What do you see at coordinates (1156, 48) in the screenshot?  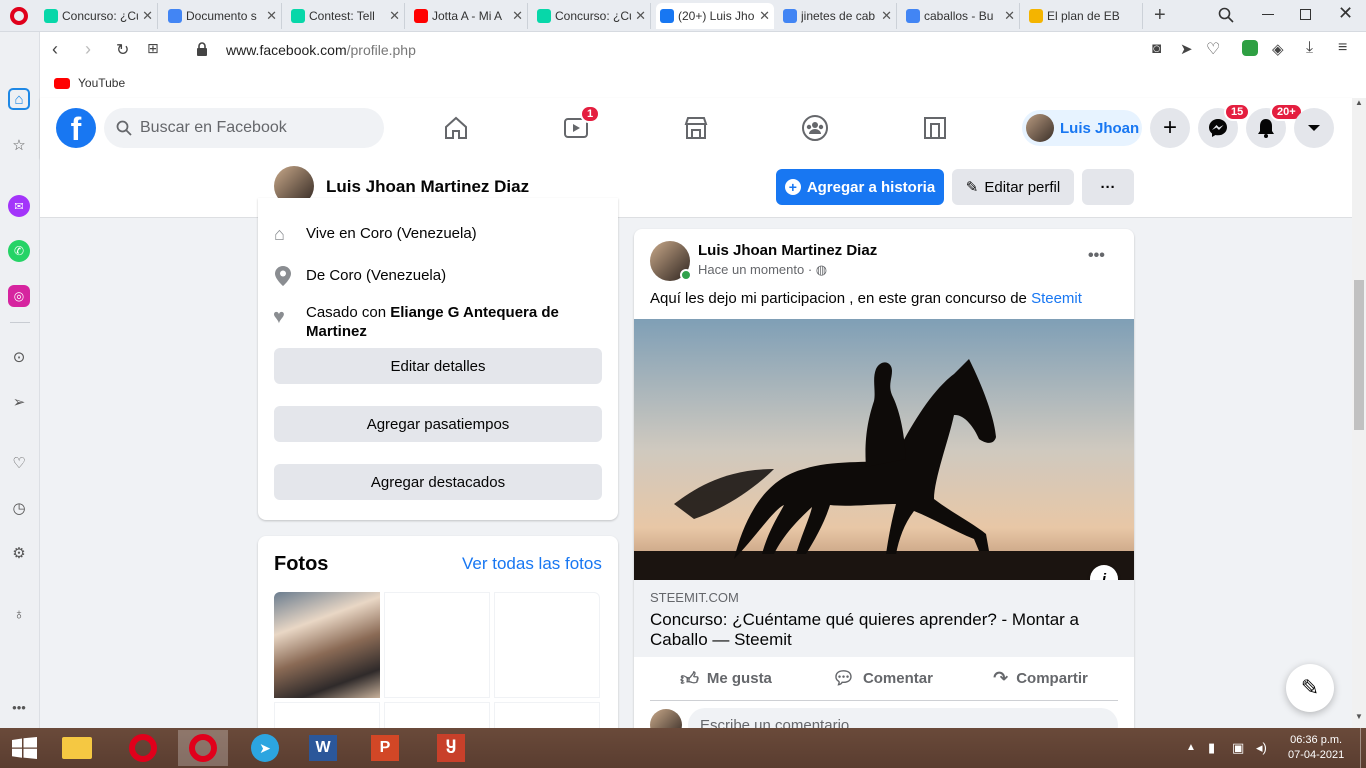 I see `snapshot-icon: ◙` at bounding box center [1156, 48].